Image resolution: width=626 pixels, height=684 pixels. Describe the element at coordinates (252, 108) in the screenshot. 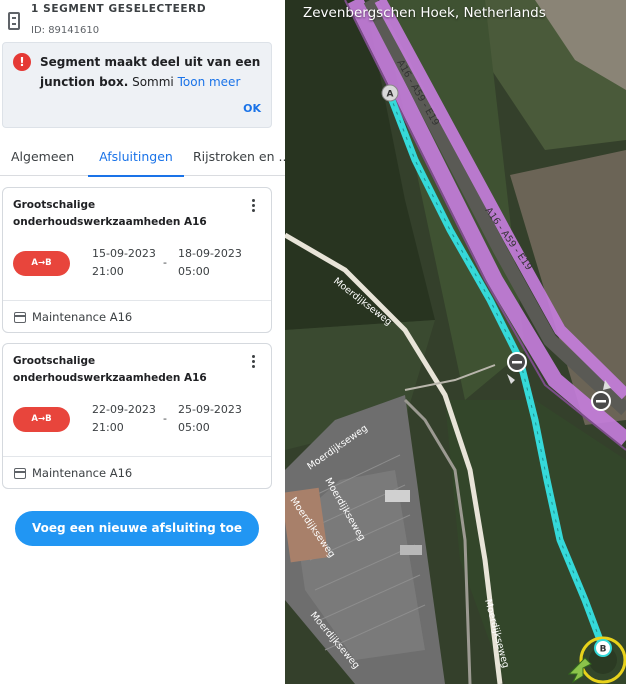

I see `alert-ok-button: OK` at that location.